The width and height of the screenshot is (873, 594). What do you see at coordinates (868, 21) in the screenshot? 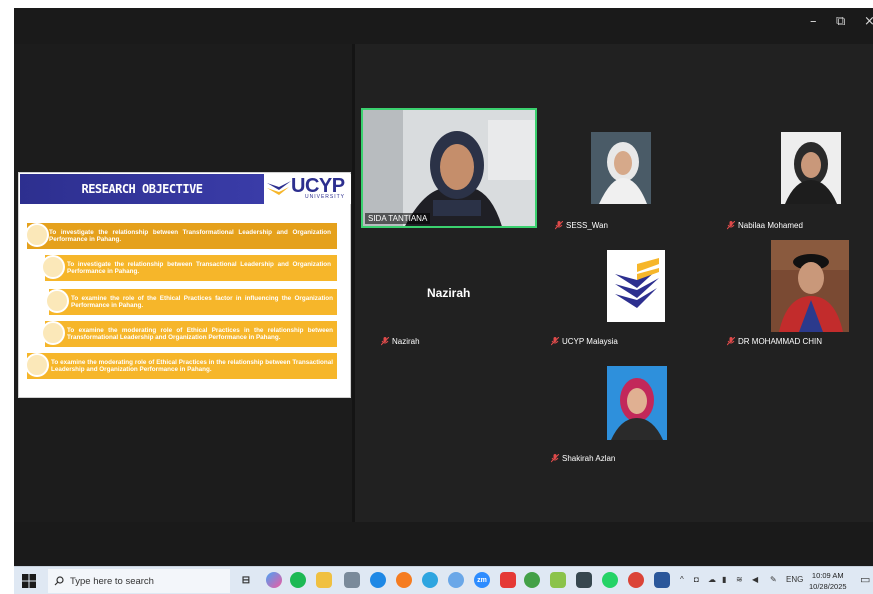
I see `close-button: ×` at bounding box center [868, 21].